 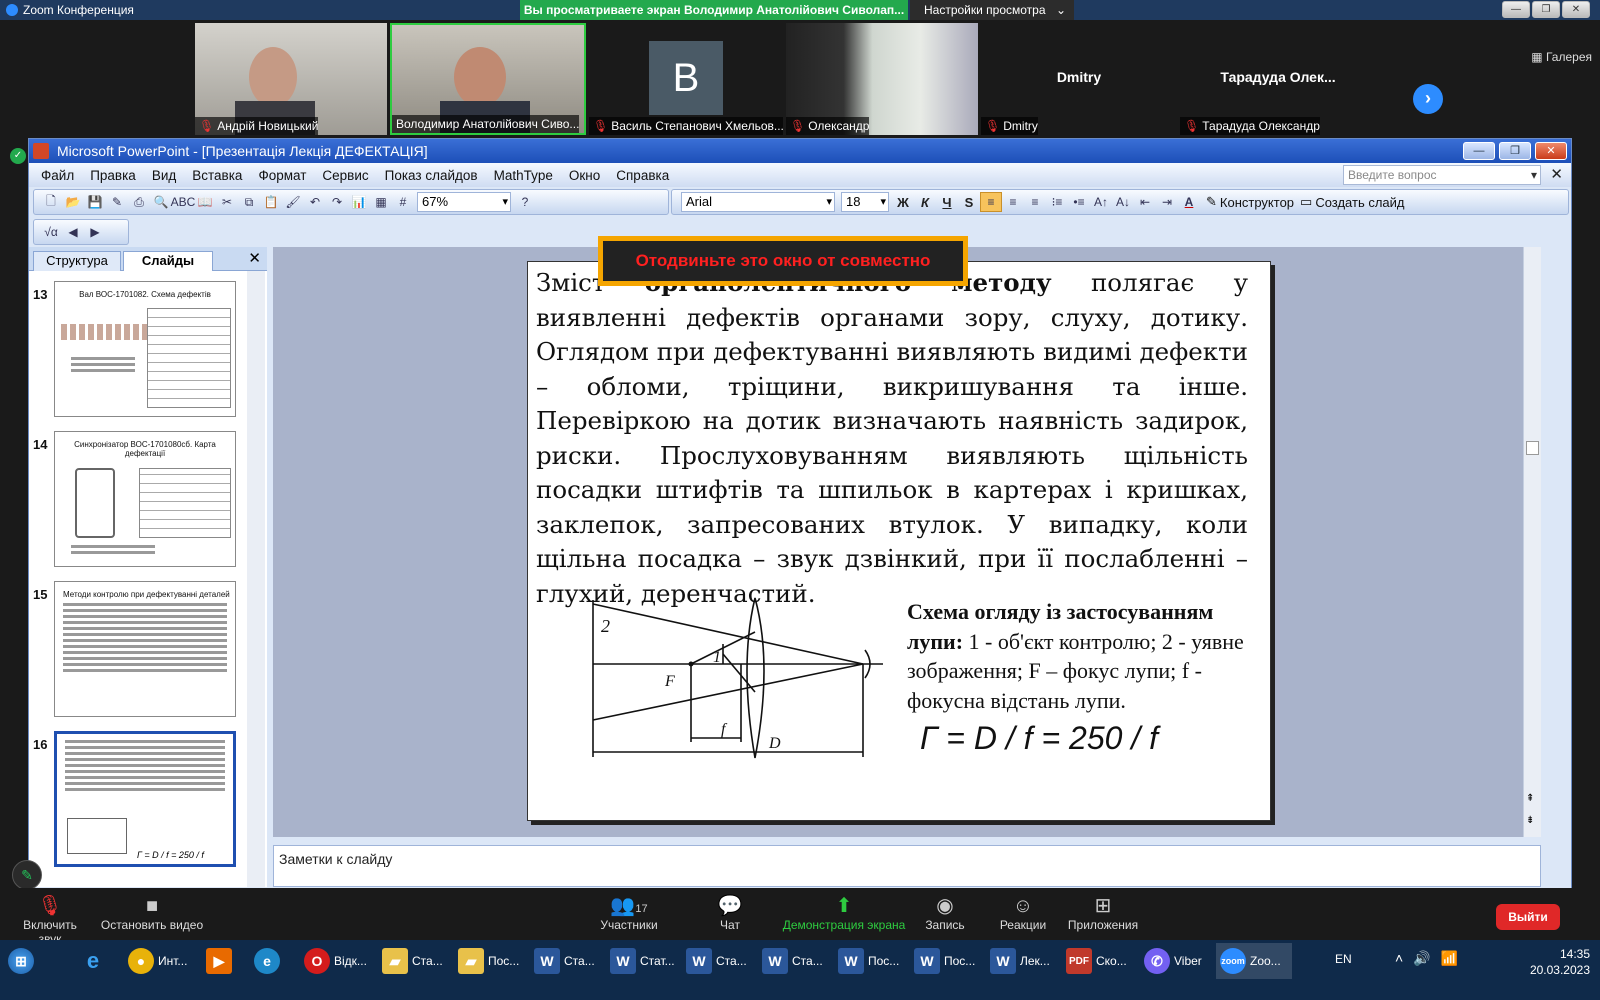 What do you see at coordinates (525, 202) in the screenshot?
I see `help-icon: ?` at bounding box center [525, 202].